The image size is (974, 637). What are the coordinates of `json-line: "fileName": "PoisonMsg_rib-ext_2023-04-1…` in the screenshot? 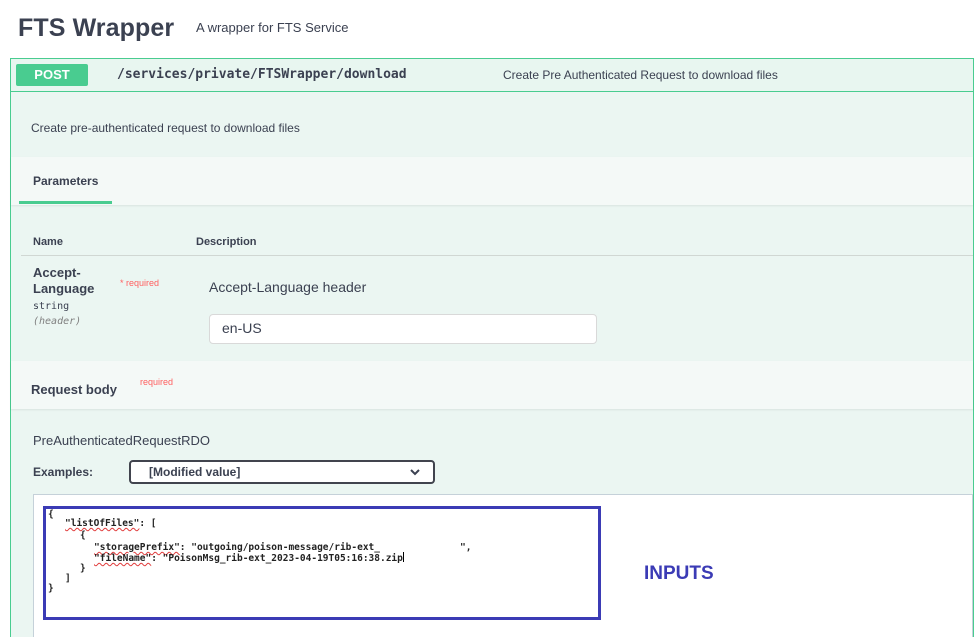 It's located at (249, 558).